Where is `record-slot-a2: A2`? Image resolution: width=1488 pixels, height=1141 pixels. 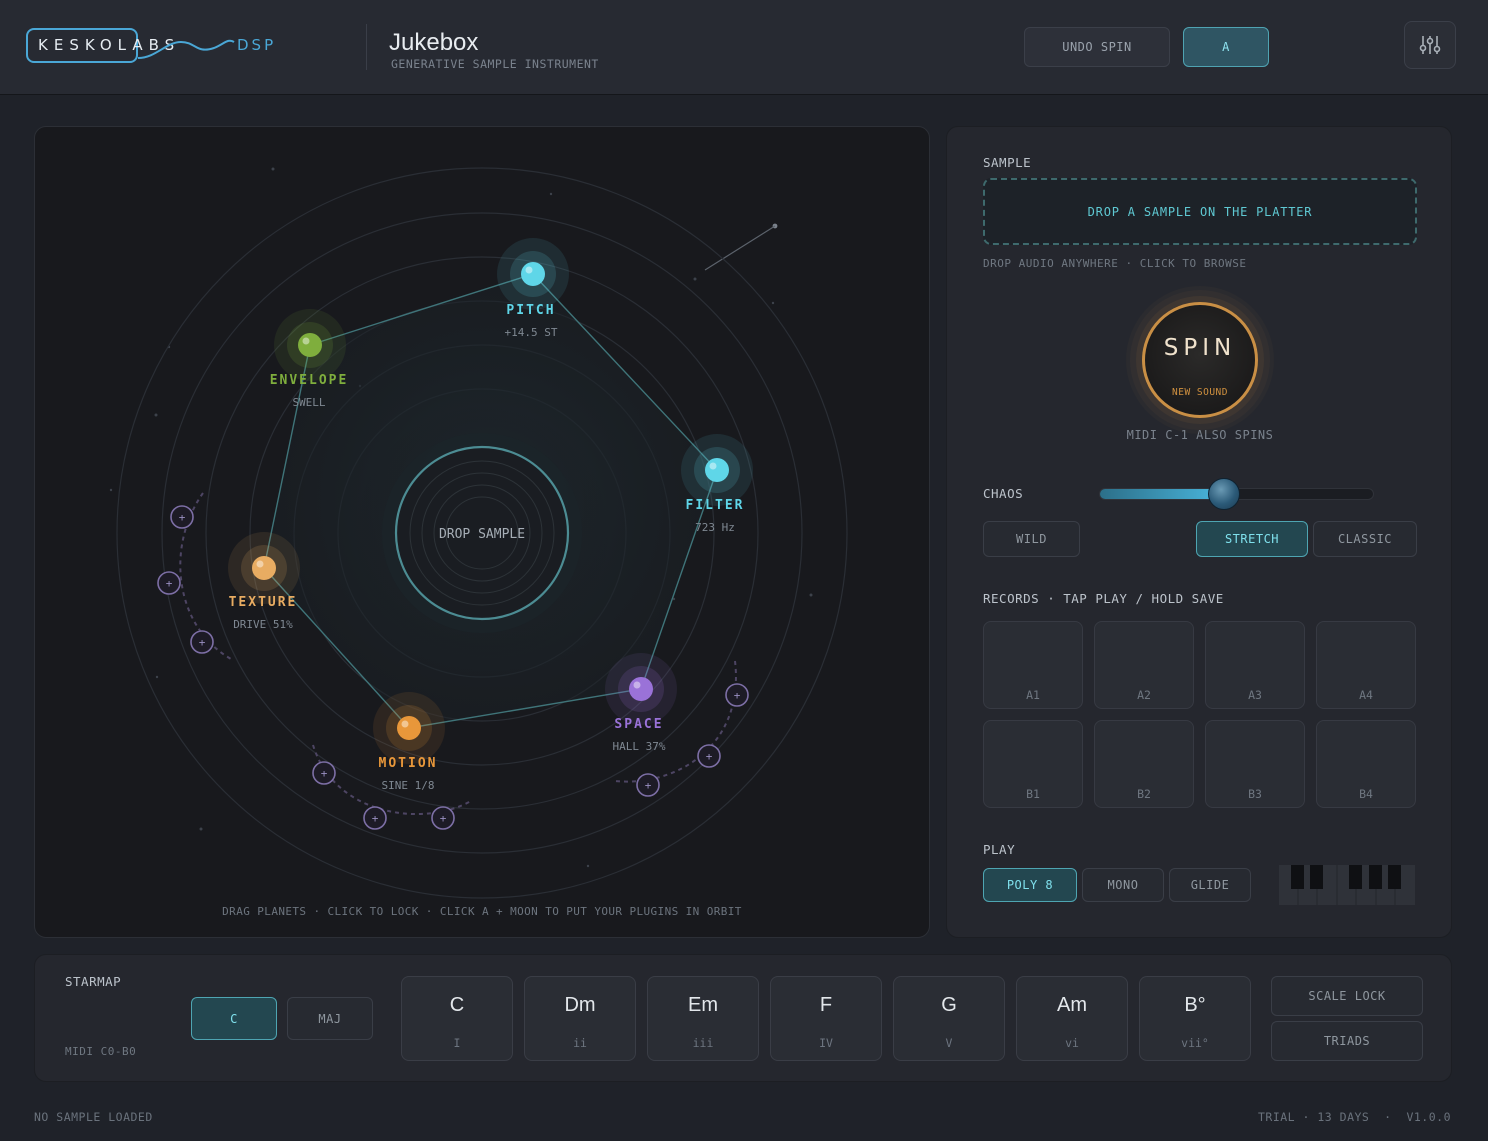
record-slot-a2: A2 is located at coordinates (1144, 665).